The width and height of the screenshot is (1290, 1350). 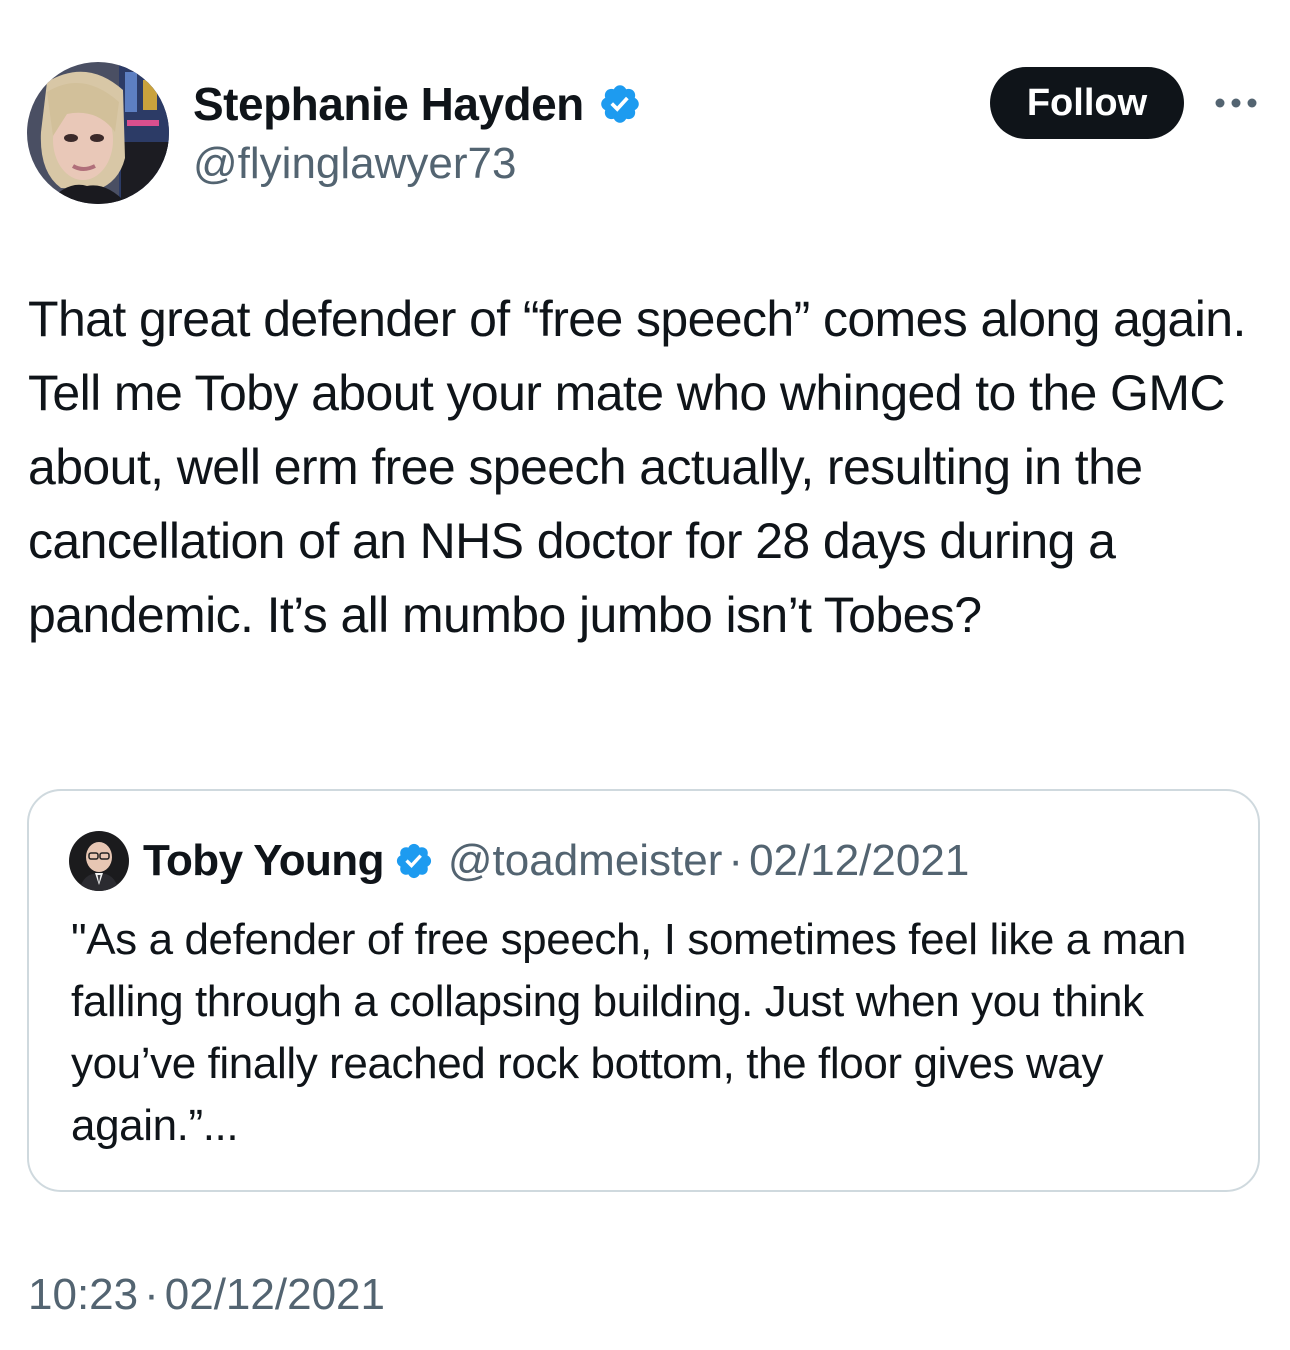 I want to click on follow-button: Follow, so click(x=1087, y=103).